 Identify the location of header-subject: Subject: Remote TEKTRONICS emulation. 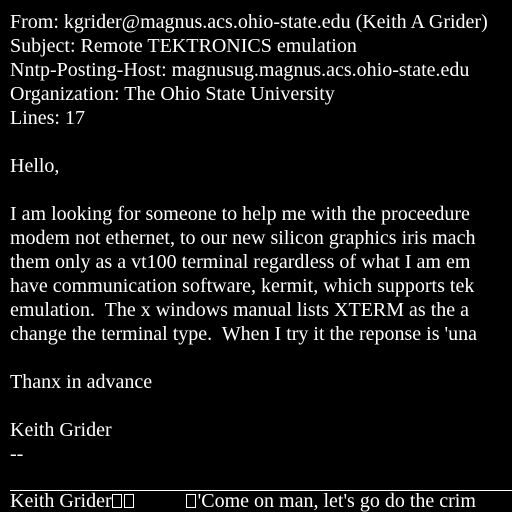
(183, 46).